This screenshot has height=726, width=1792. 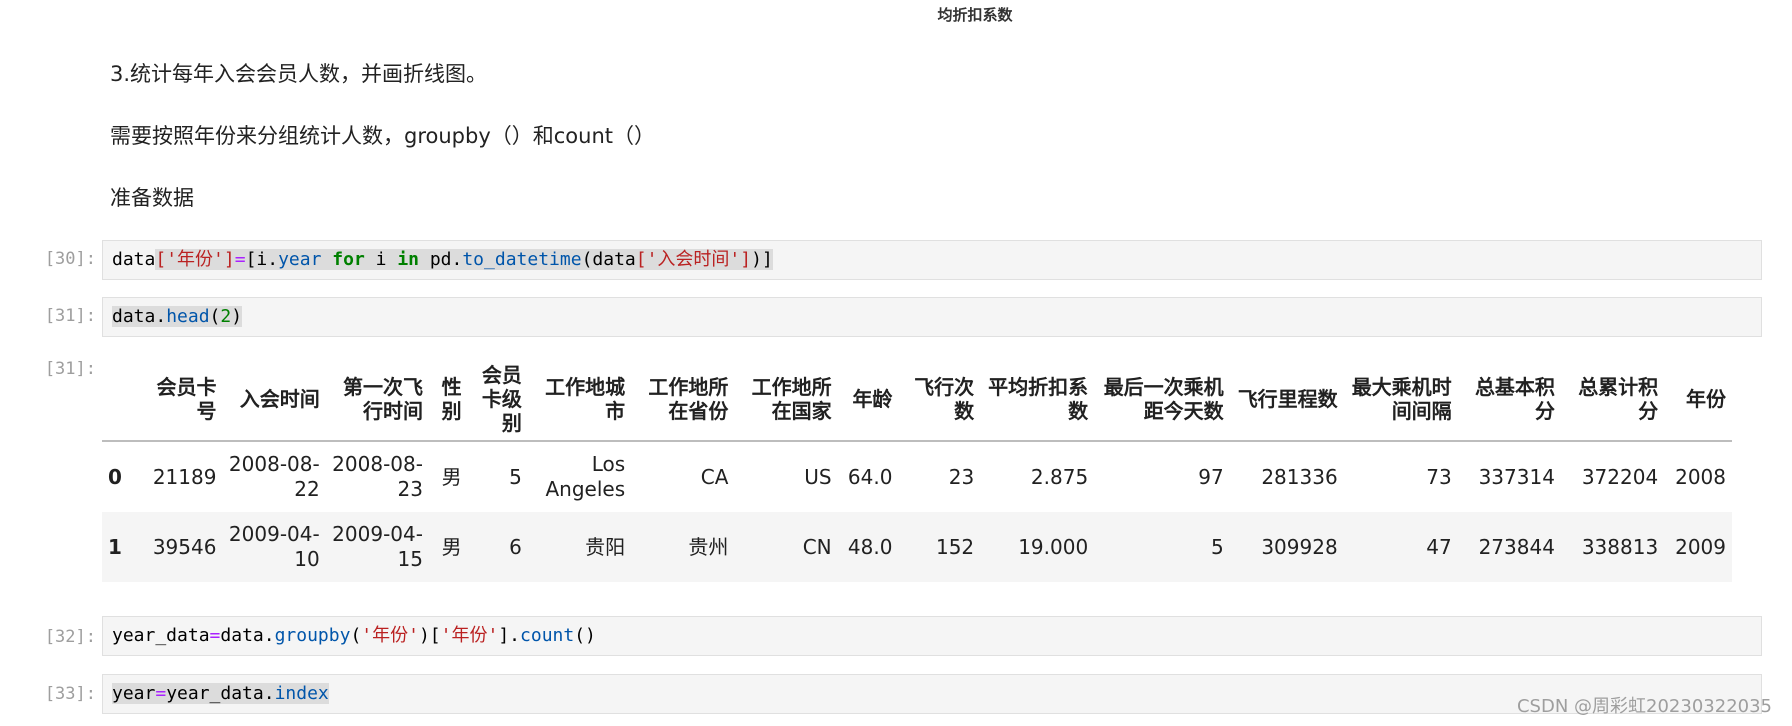 What do you see at coordinates (184, 476) in the screenshot?
I see `table-cell: 21189` at bounding box center [184, 476].